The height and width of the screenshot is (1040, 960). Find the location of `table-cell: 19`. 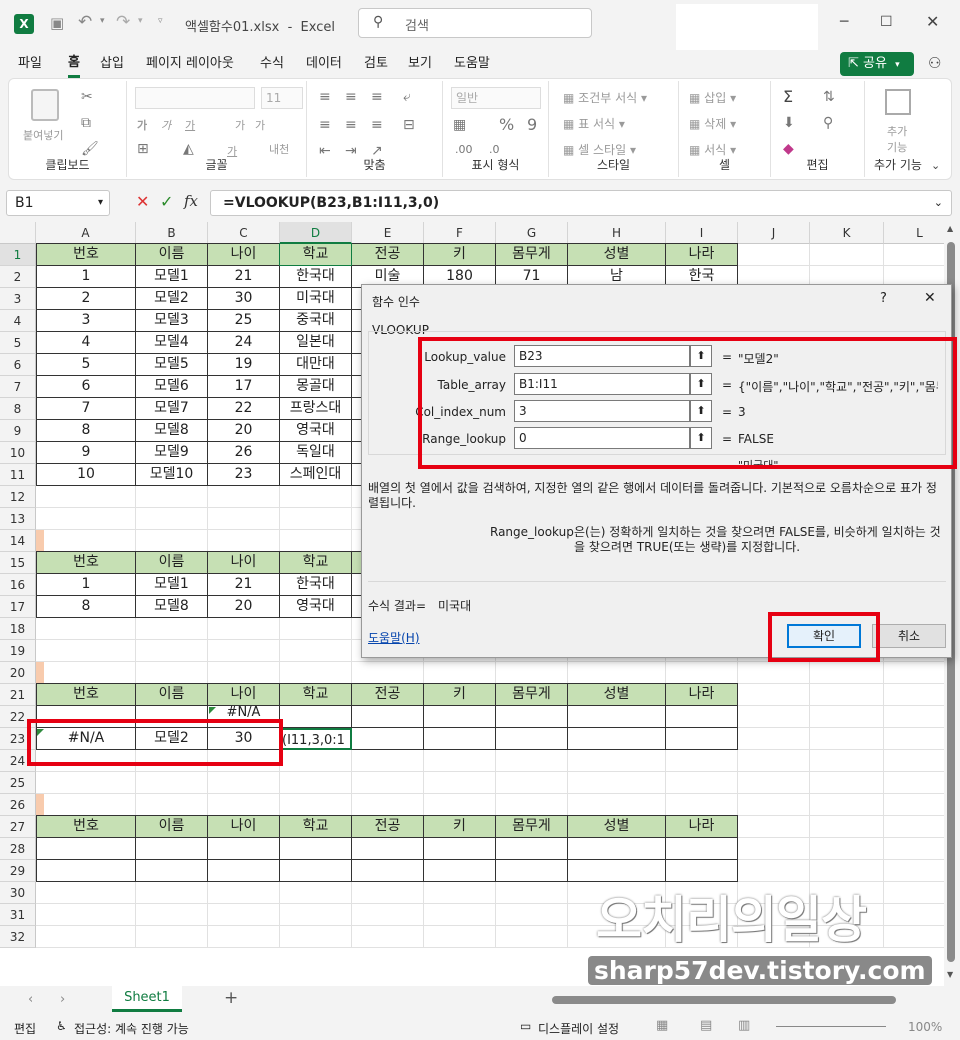

table-cell: 19 is located at coordinates (244, 365).